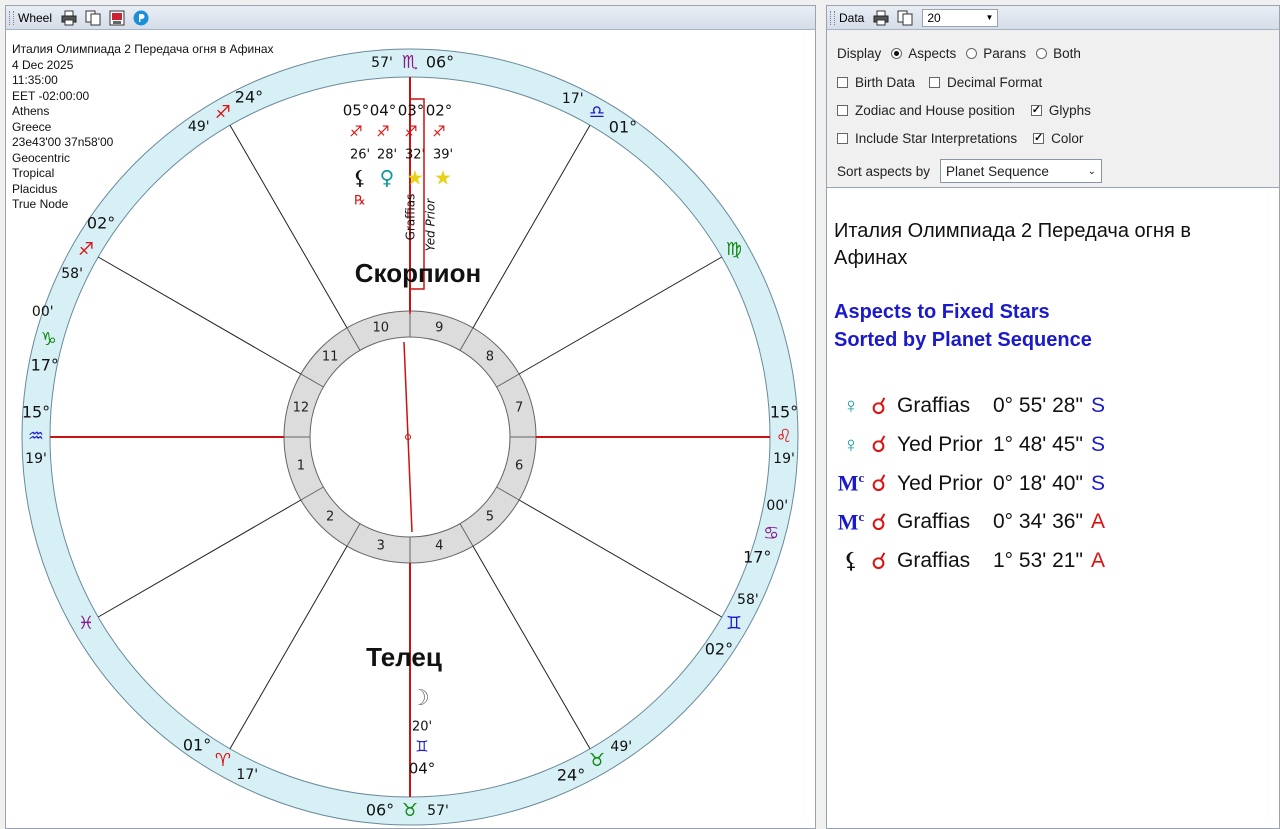 The width and height of the screenshot is (1280, 829). I want to click on aspect-row: Mc ☌ Graffias 0° 34' 36" A, so click(971, 522).